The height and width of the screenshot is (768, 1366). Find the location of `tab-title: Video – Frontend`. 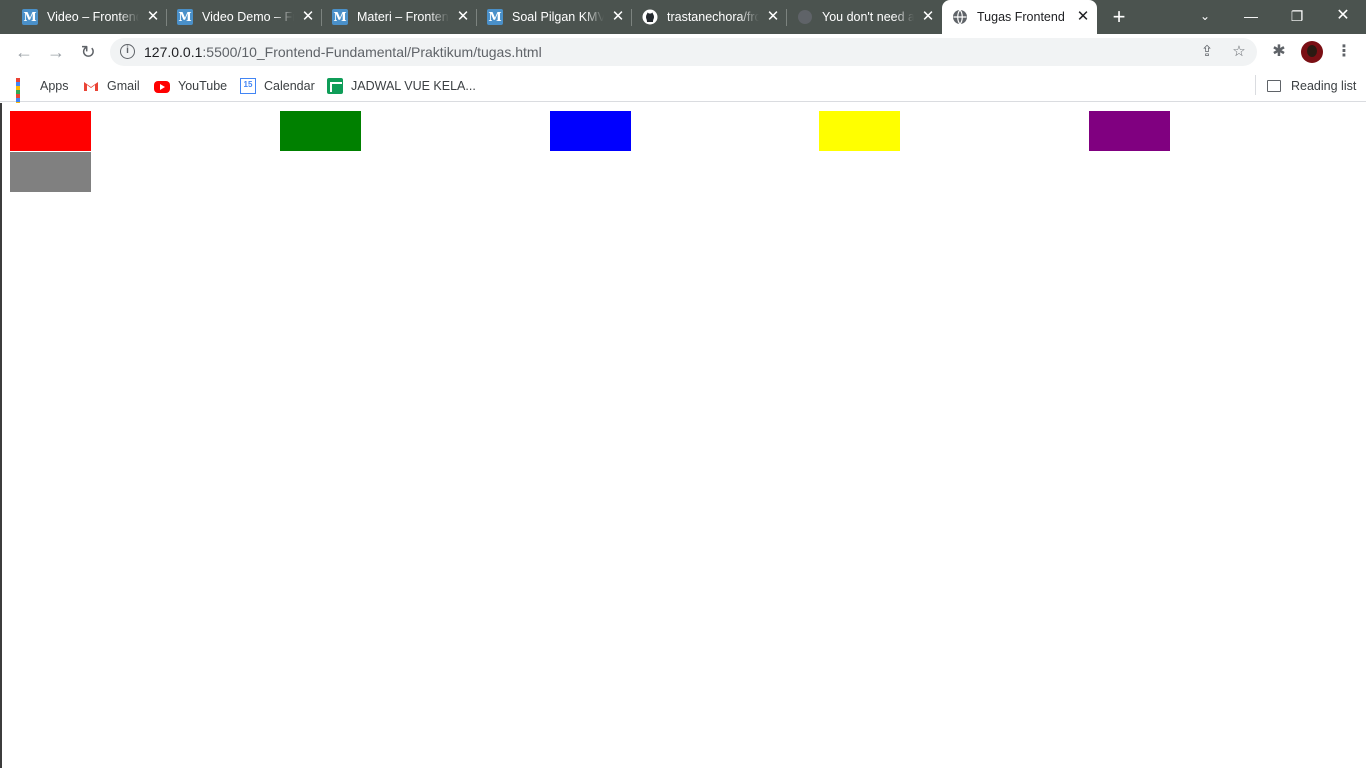

tab-title: Video – Frontend is located at coordinates (93, 17).